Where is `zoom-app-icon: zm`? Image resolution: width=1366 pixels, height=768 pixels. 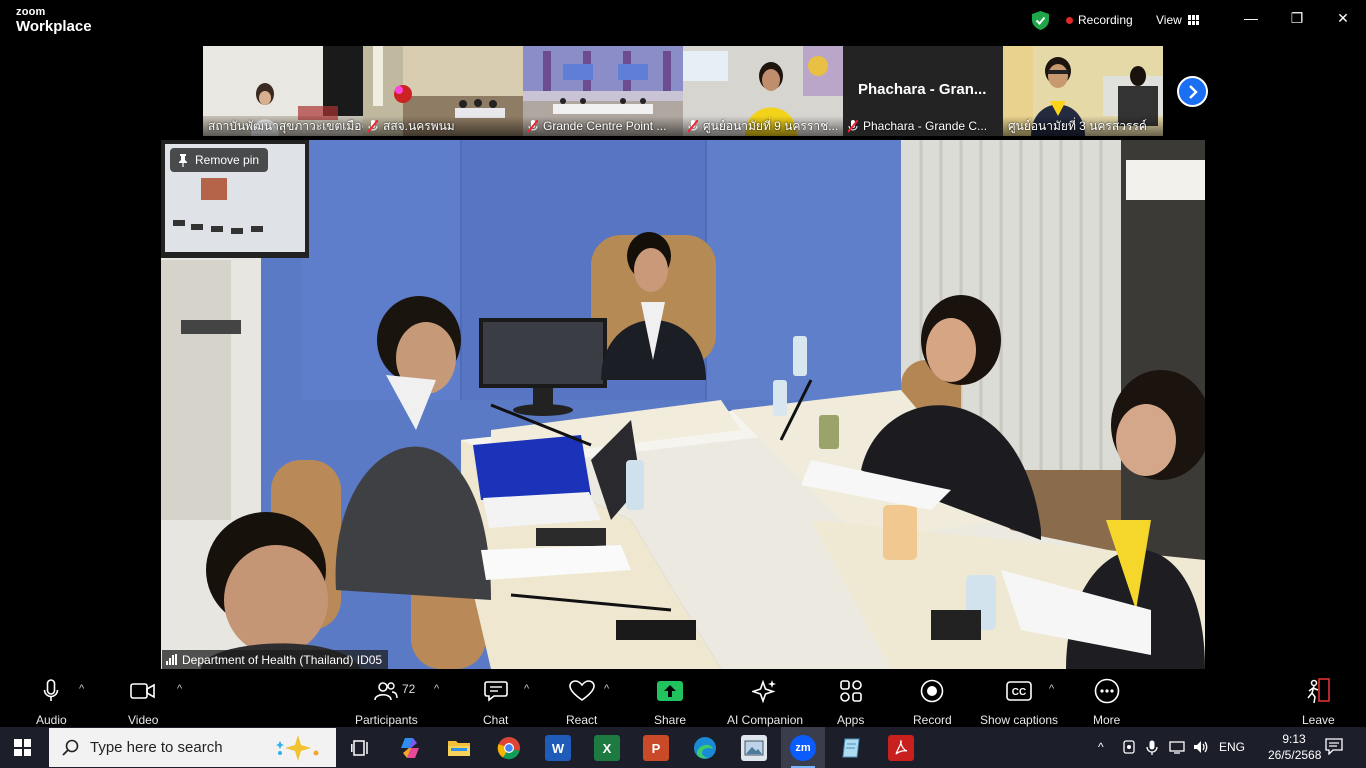 zoom-app-icon: zm is located at coordinates (803, 748).